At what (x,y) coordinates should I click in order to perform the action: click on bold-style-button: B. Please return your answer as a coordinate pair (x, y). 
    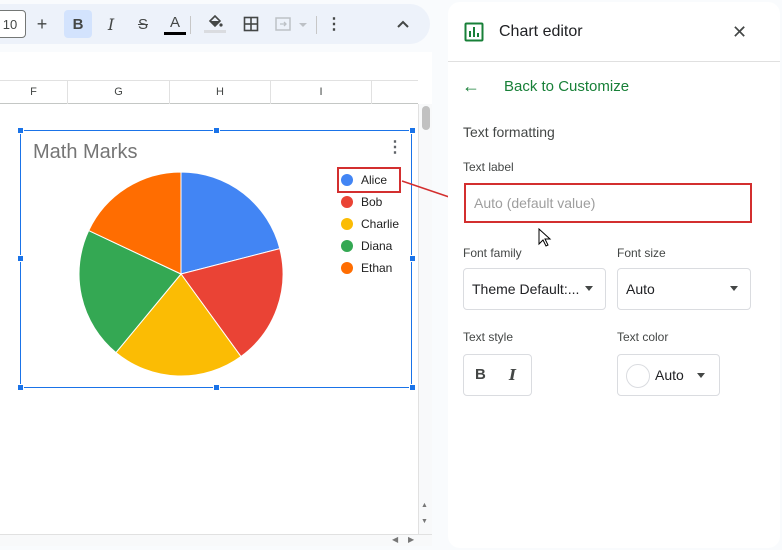
    Looking at the image, I should click on (480, 374).